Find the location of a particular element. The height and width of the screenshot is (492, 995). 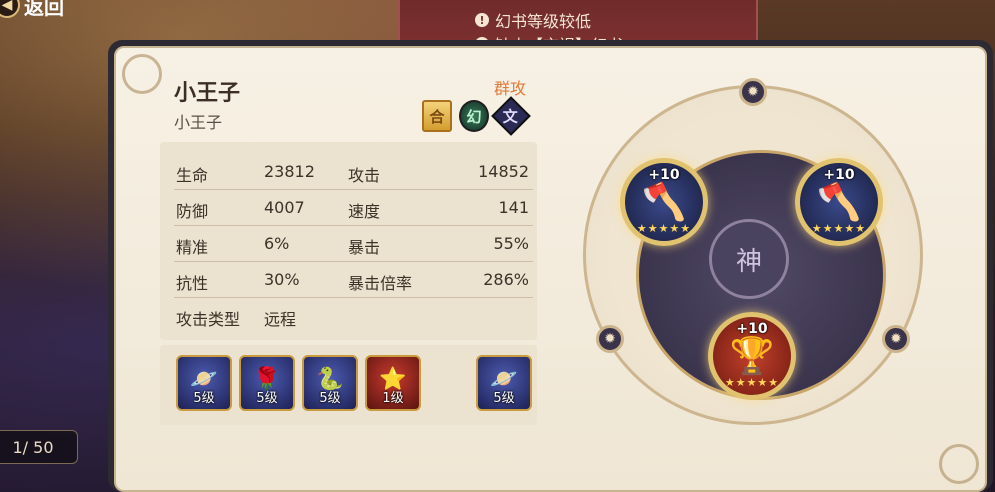

skill-slot-2: 🌹 5级 is located at coordinates (267, 383).